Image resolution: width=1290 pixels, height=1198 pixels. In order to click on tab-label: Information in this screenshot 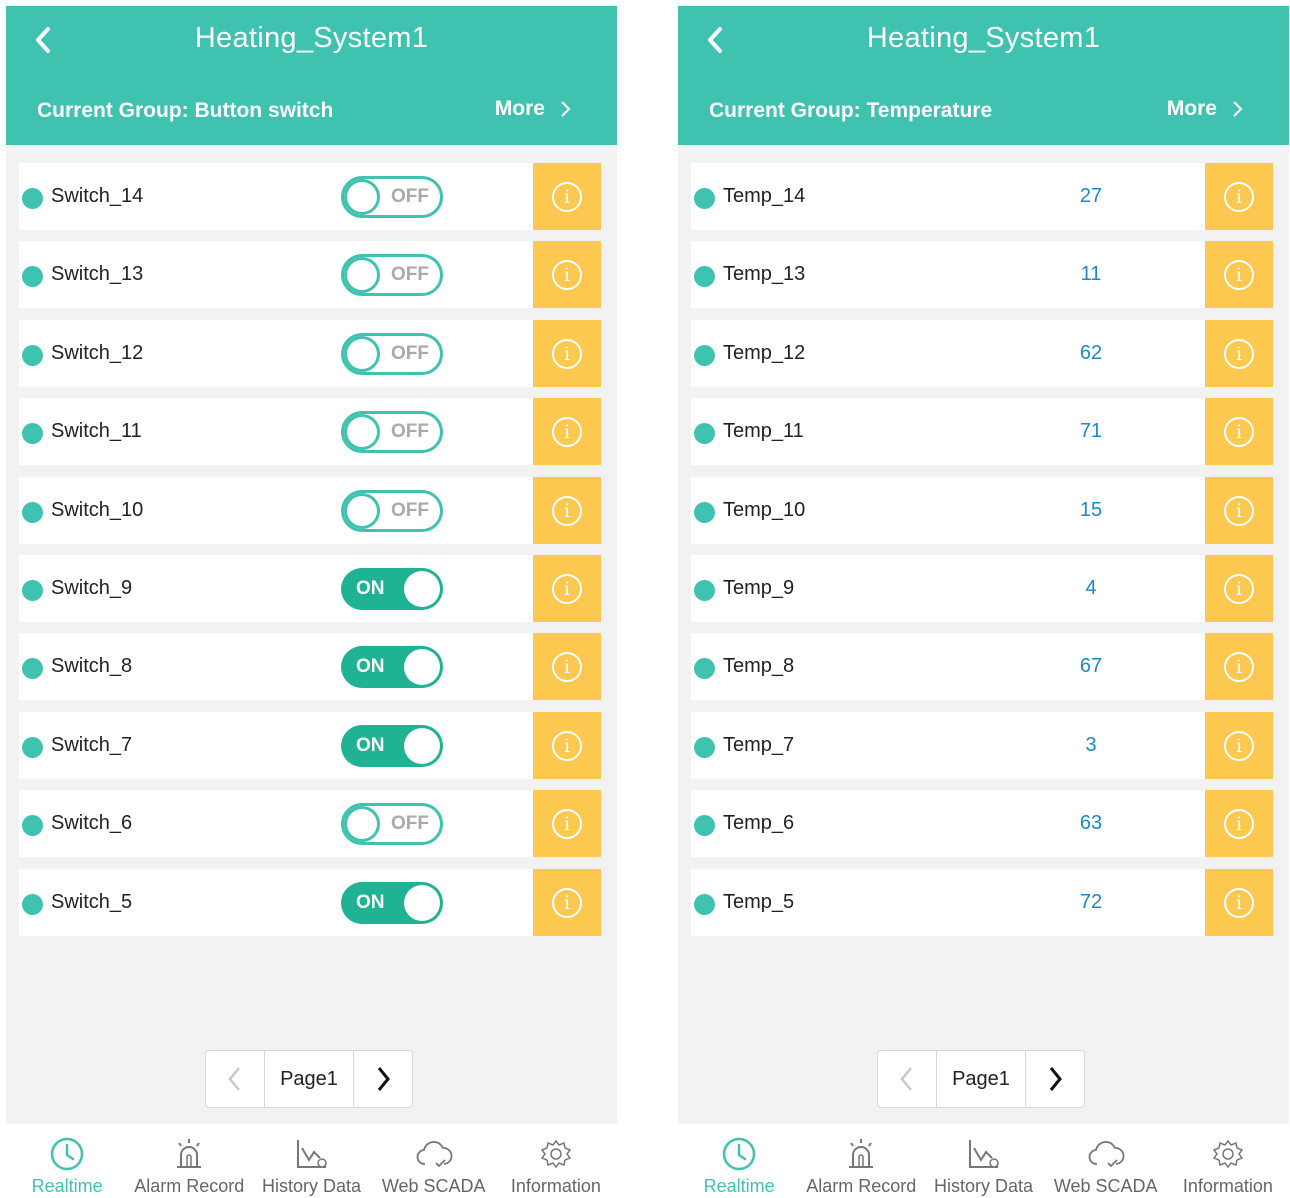, I will do `click(555, 1186)`.